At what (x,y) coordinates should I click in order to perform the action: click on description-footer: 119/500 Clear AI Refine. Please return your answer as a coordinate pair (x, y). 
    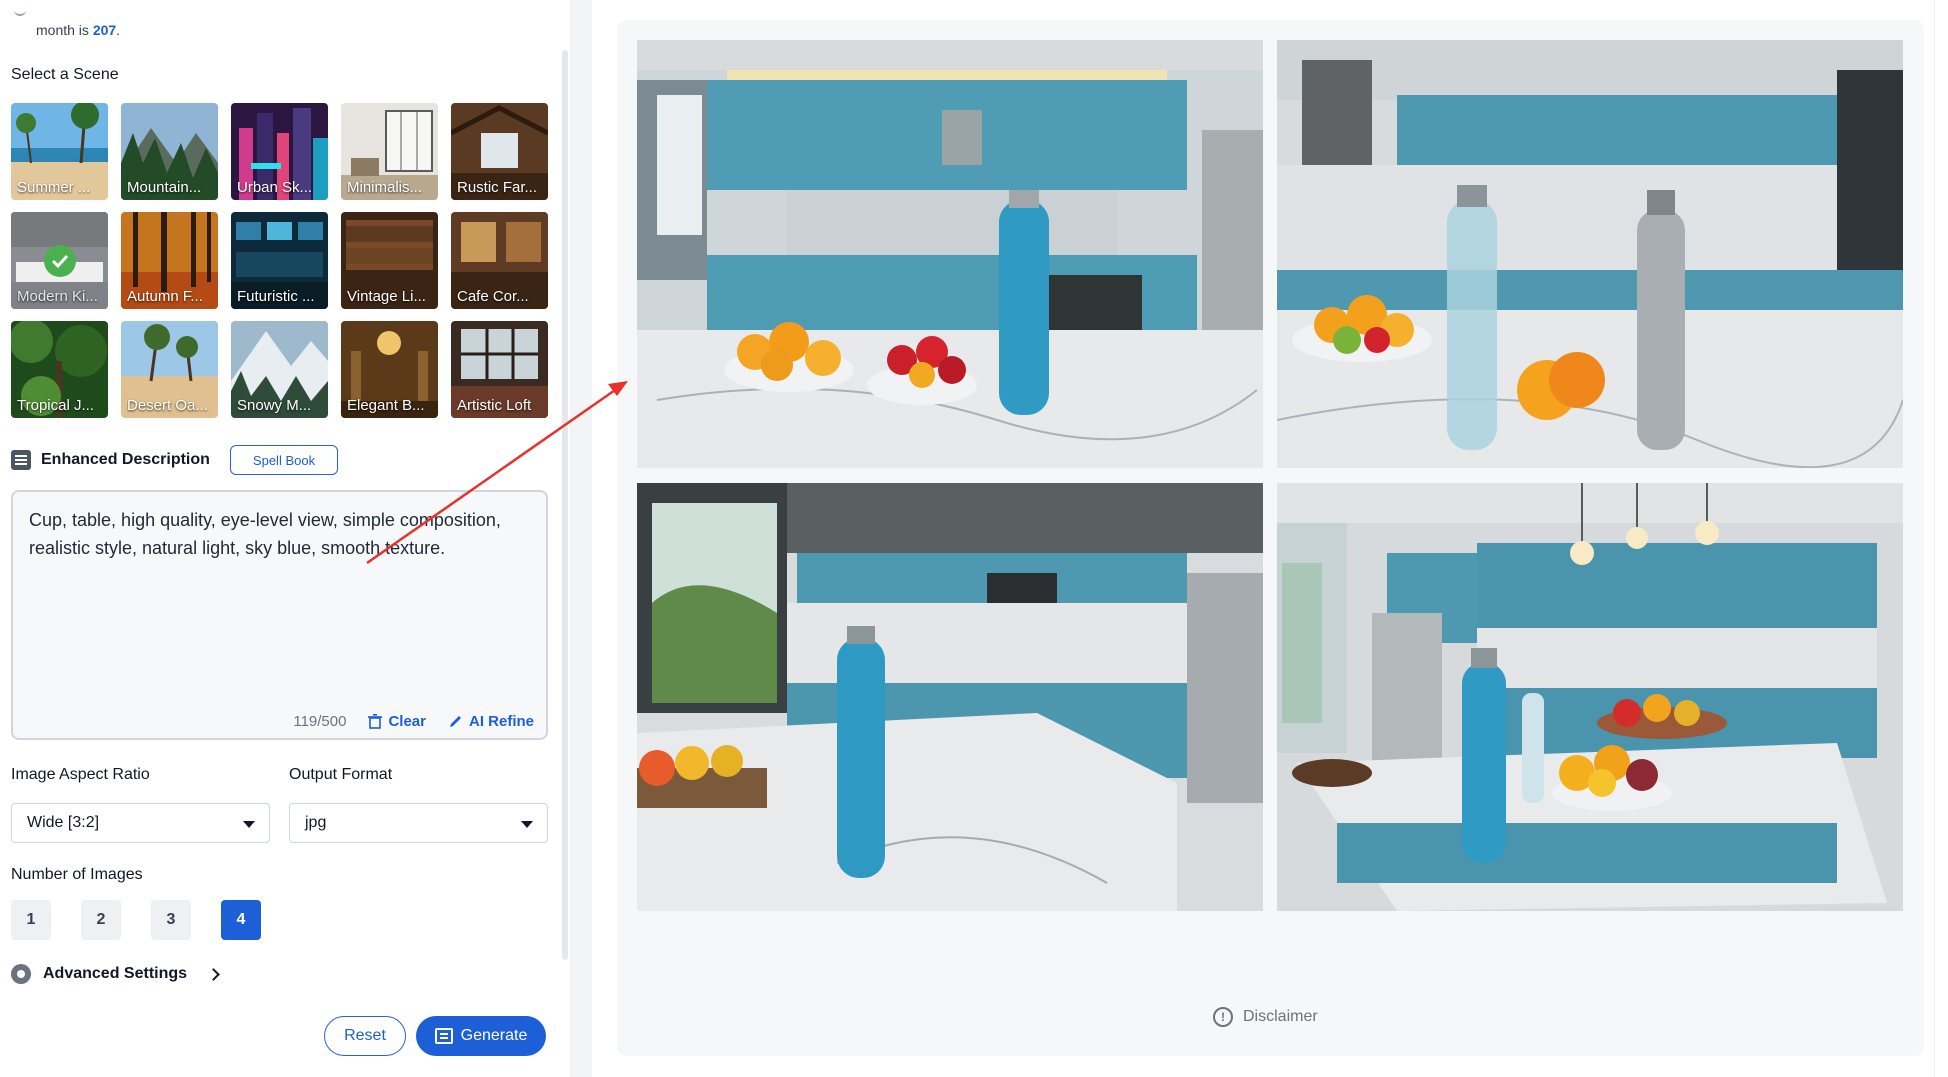
    Looking at the image, I should click on (413, 721).